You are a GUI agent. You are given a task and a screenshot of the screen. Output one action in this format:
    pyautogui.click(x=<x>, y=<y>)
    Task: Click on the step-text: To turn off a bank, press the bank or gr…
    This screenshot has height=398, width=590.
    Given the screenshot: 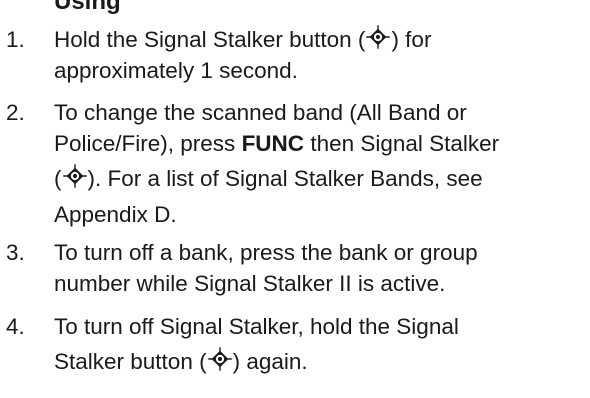 What is the action you would take?
    pyautogui.click(x=319, y=268)
    